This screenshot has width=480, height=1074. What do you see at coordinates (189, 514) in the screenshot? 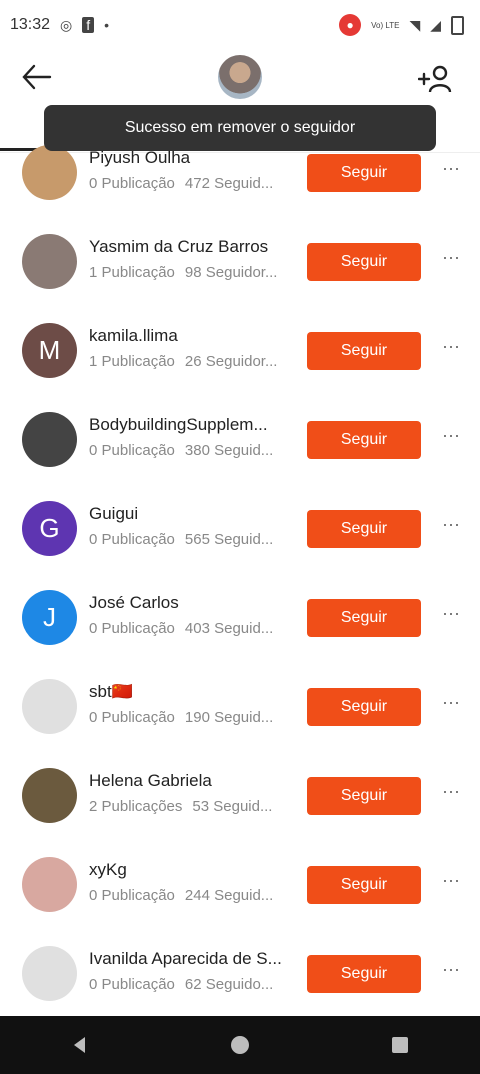
I see `follower-name: Guigui` at bounding box center [189, 514].